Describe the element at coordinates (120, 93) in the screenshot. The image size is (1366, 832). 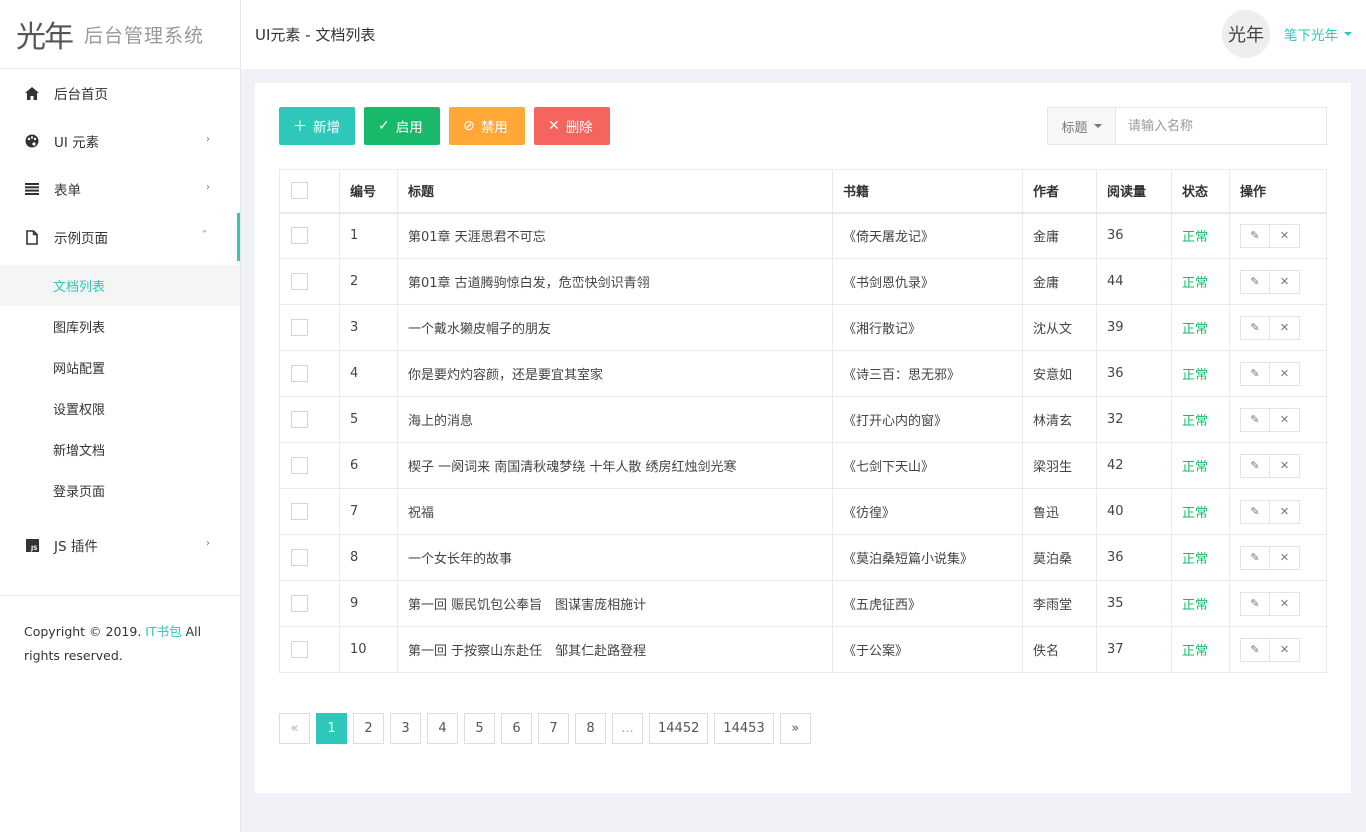
I see `sidebar-item-home: 后台首页` at that location.